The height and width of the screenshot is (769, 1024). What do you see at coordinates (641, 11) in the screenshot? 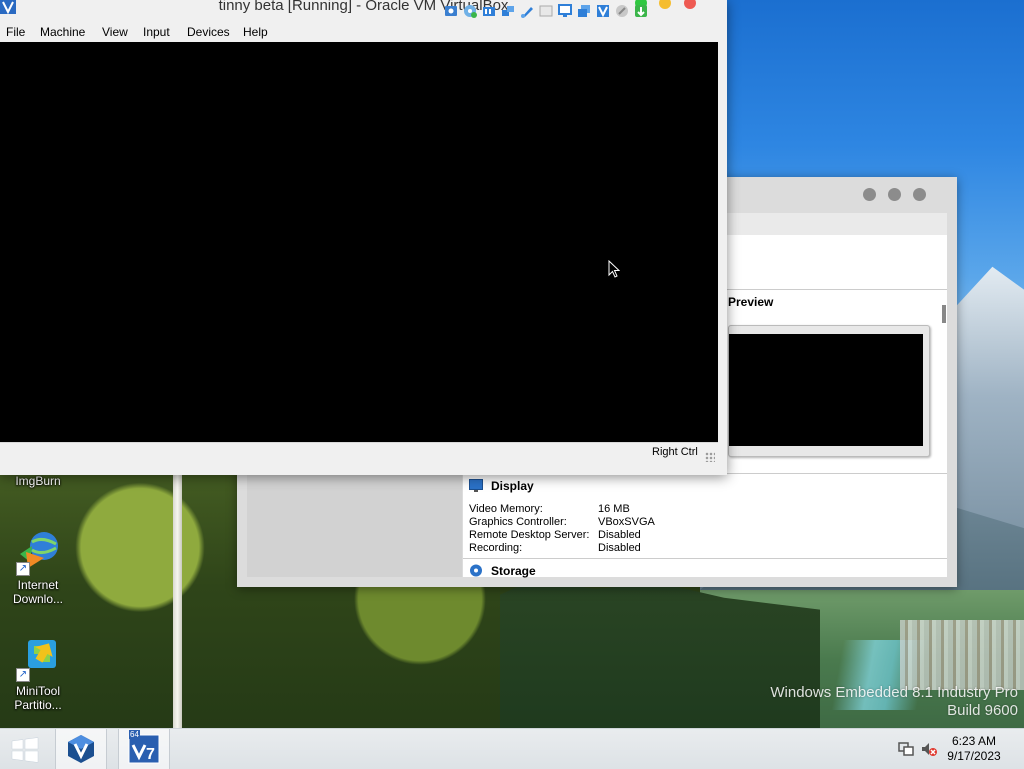
I see `host-key-icon` at bounding box center [641, 11].